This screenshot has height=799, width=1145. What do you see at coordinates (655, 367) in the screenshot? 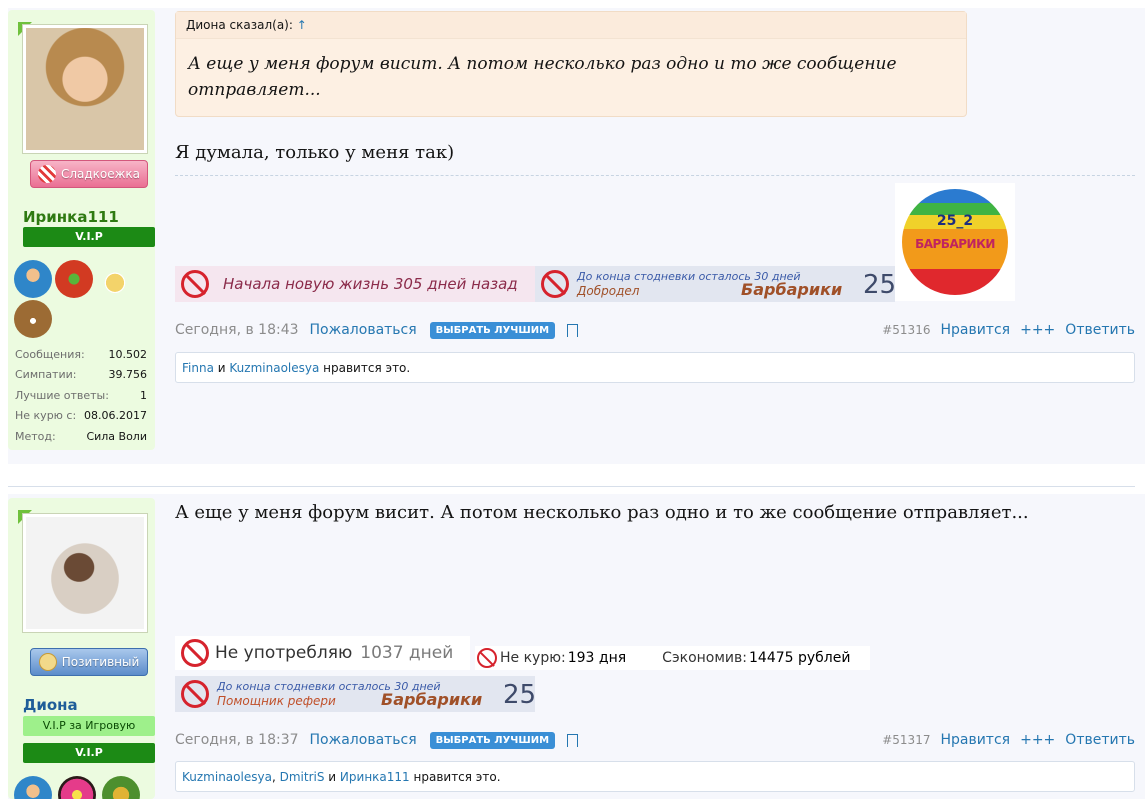
I see `likes-summary-1: Finna и Kuzminaolesya нравится это.` at bounding box center [655, 367].